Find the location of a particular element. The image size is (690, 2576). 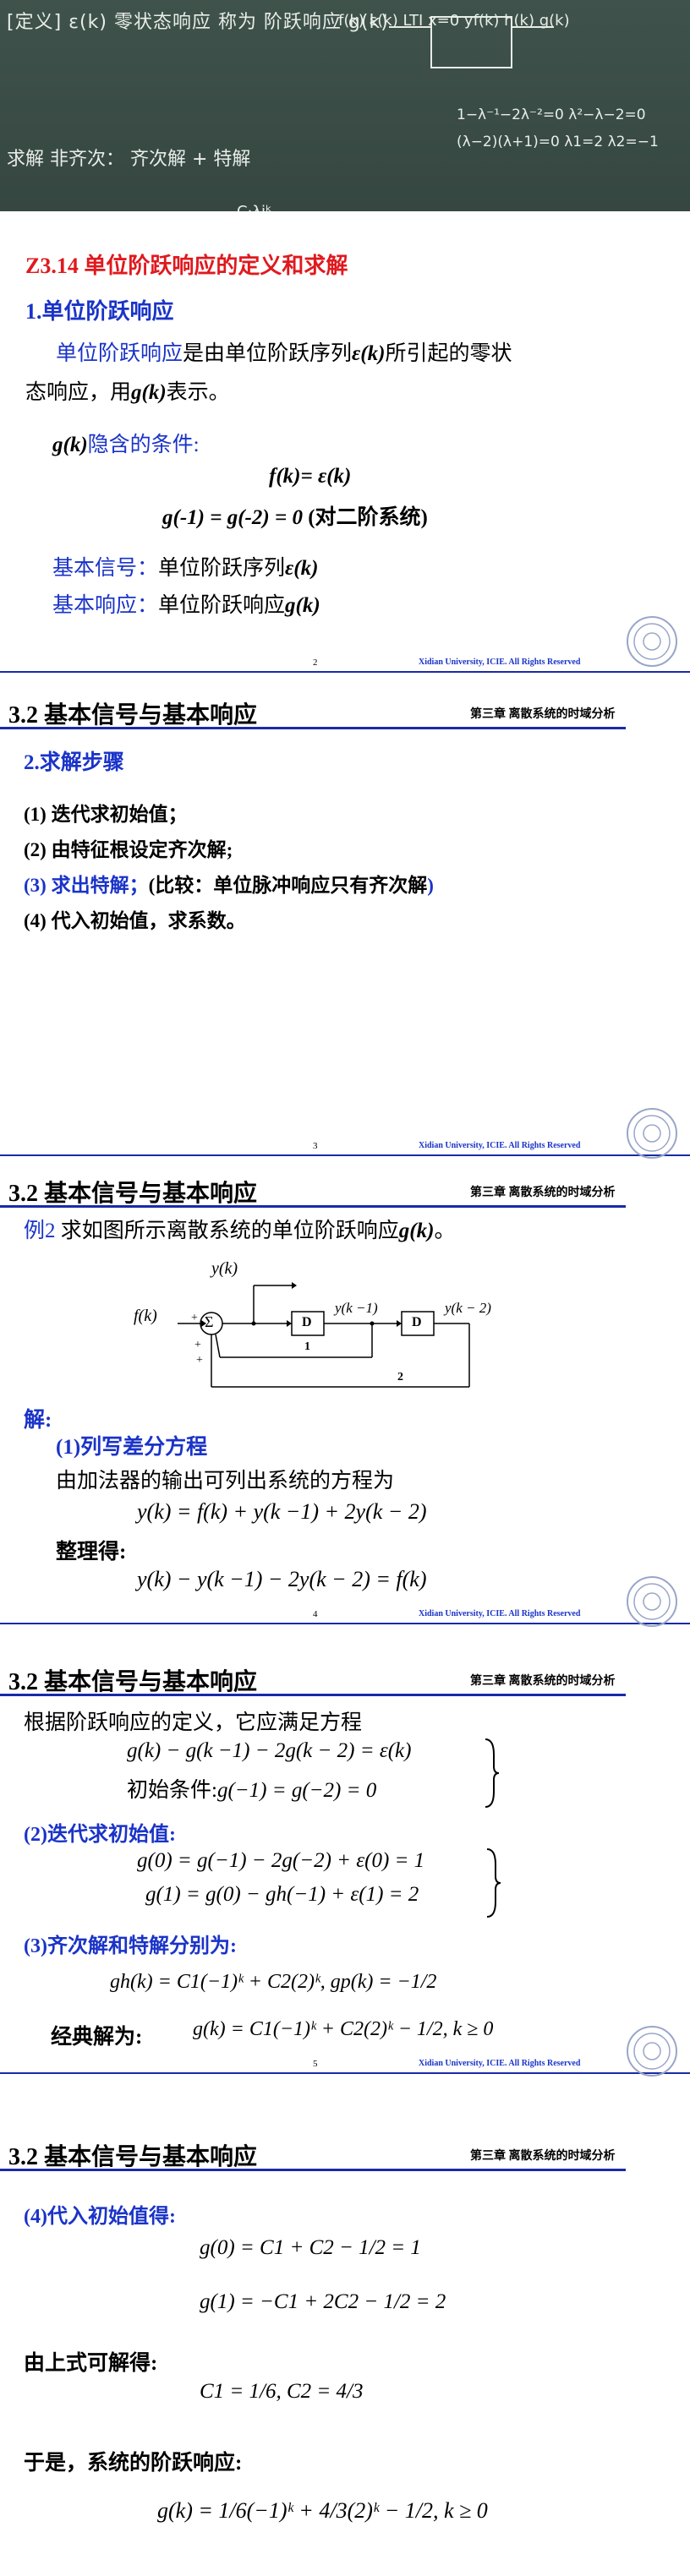

subsection-title: 2.求解步骤 is located at coordinates (74, 762).